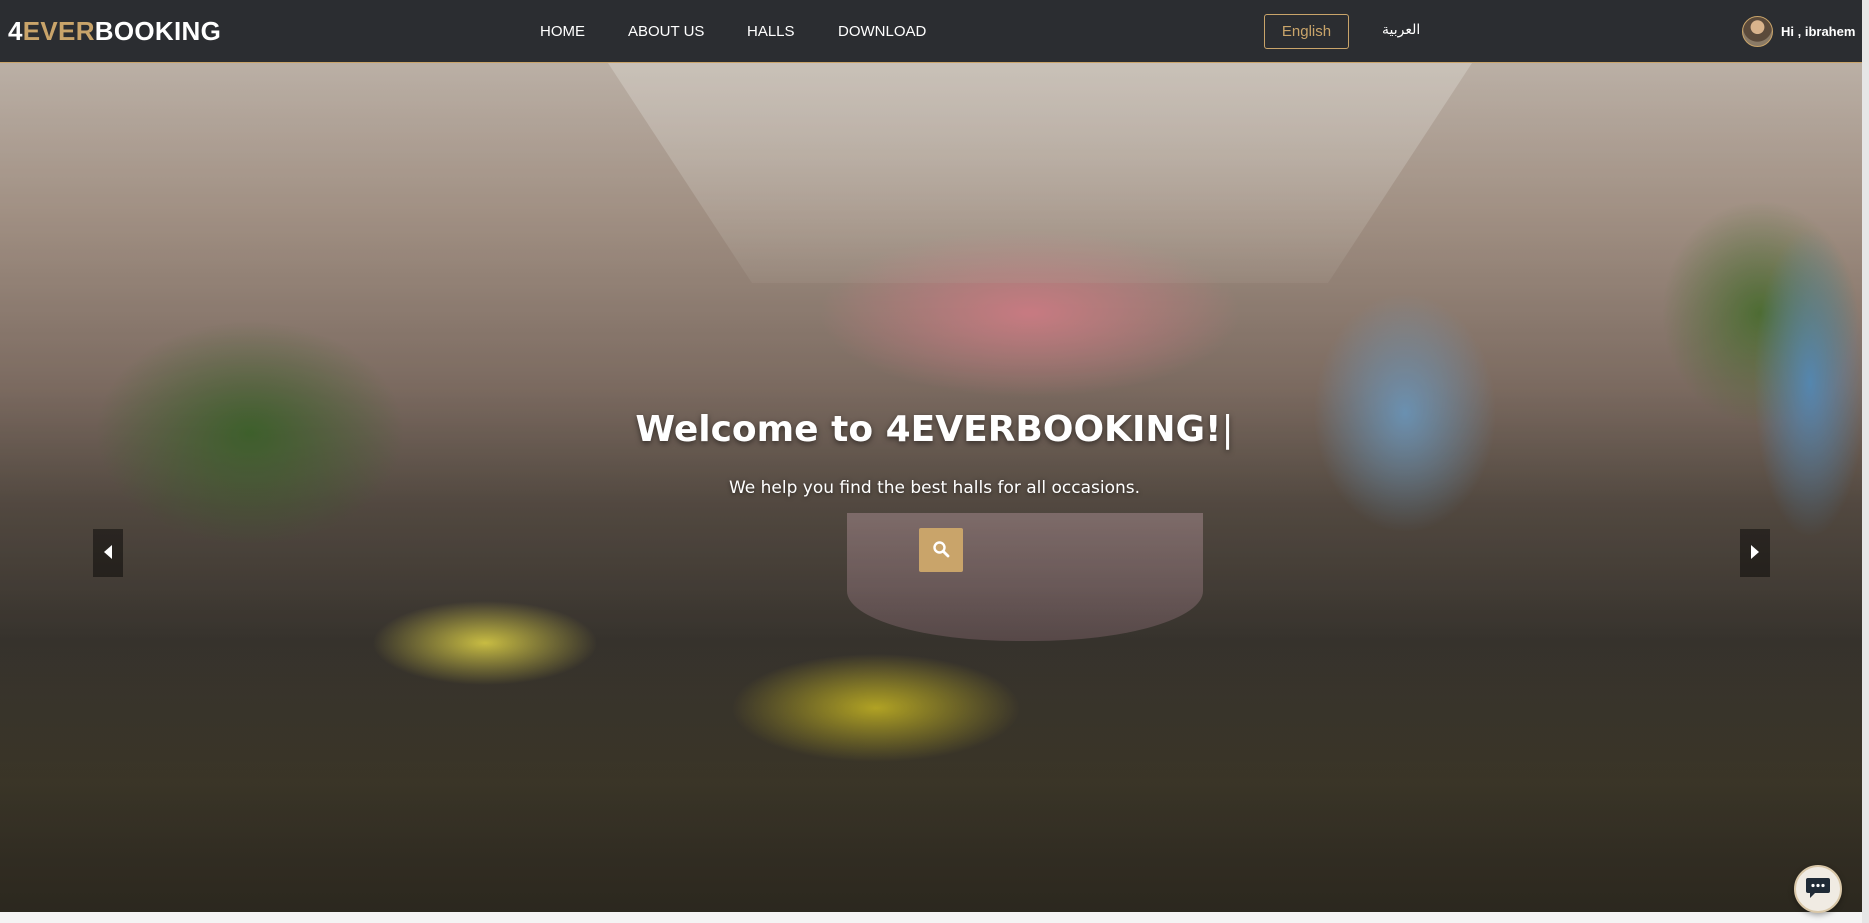  Describe the element at coordinates (771, 32) in the screenshot. I see `nav-halls: HALLS` at that location.